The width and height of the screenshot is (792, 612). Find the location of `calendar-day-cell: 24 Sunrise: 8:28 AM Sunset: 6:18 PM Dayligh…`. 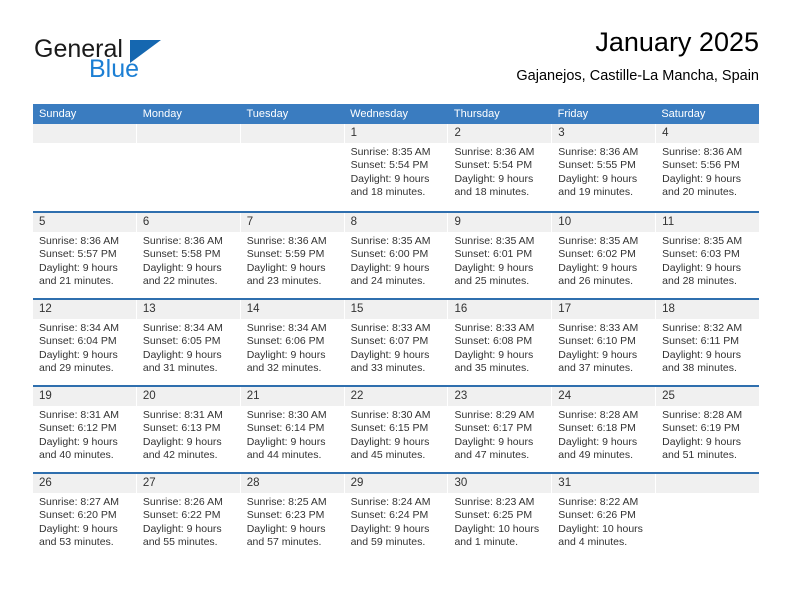

calendar-day-cell: 24 Sunrise: 8:28 AM Sunset: 6:18 PM Dayligh… is located at coordinates (604, 429).